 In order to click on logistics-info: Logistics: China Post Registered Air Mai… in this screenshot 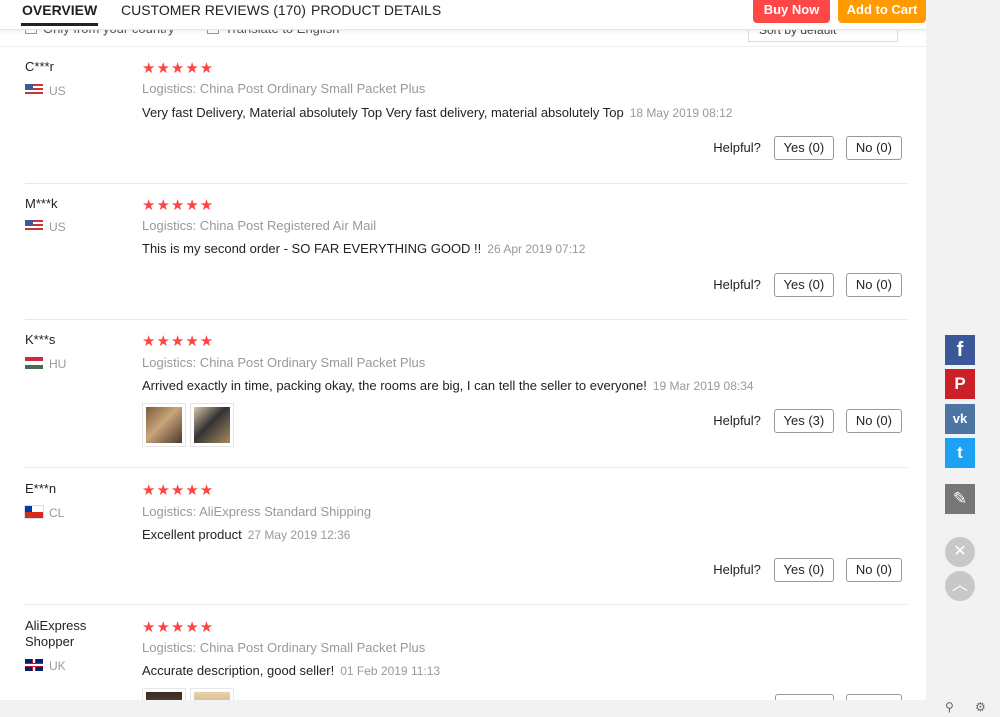, I will do `click(259, 225)`.